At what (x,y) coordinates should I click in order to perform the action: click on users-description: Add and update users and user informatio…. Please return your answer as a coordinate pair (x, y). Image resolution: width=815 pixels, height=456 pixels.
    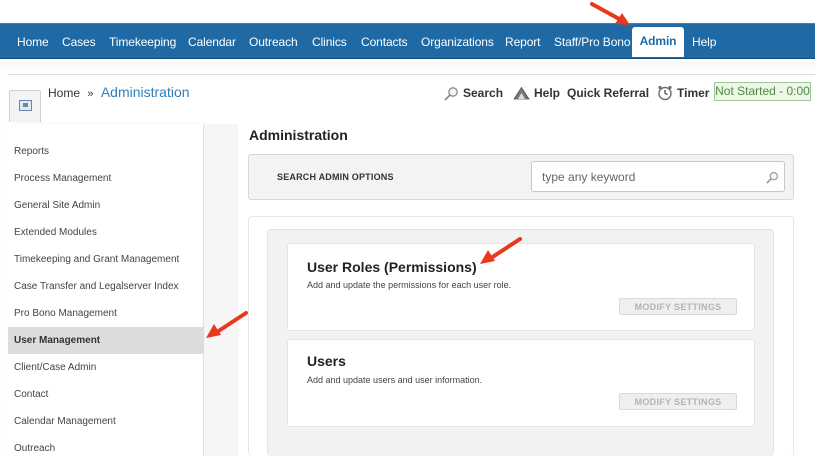
    Looking at the image, I should click on (395, 380).